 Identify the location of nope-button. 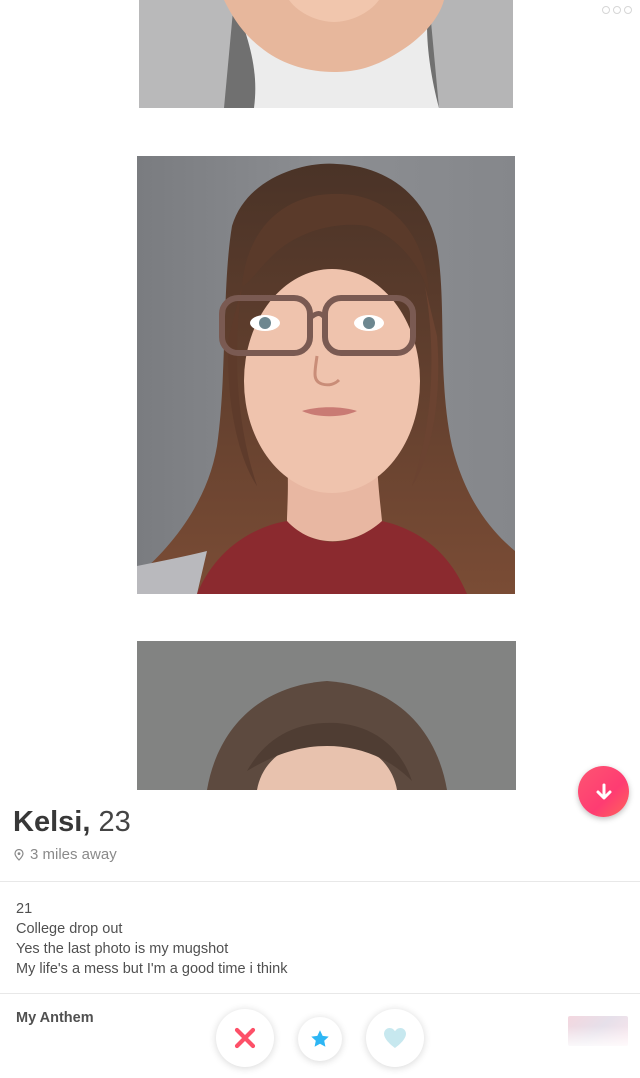
(245, 1038).